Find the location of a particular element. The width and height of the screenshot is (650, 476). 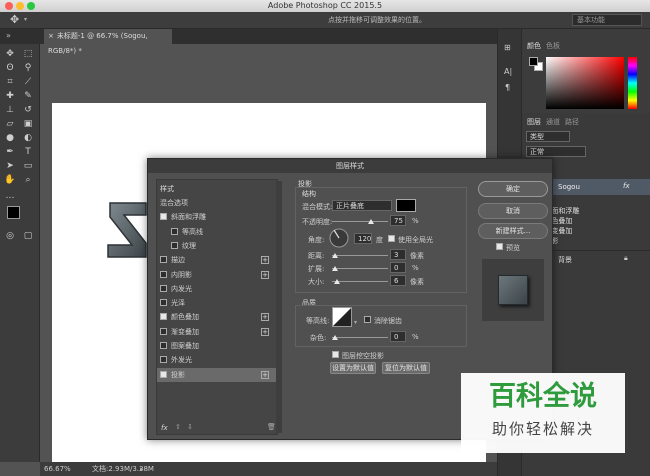

maximize-window-button is located at coordinates (31, 6).